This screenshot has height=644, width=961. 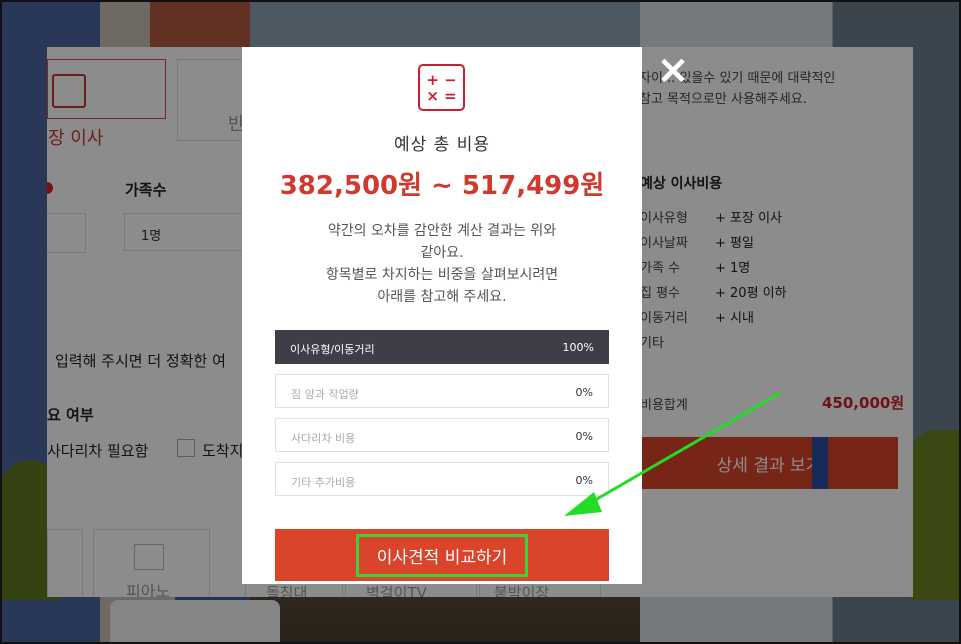 What do you see at coordinates (685, 448) in the screenshot?
I see `arrow-line` at bounding box center [685, 448].